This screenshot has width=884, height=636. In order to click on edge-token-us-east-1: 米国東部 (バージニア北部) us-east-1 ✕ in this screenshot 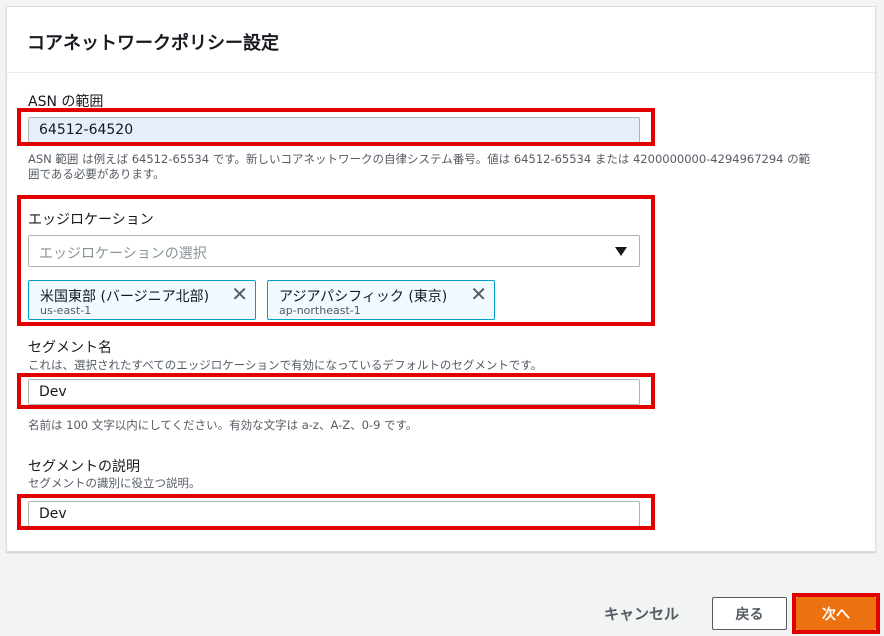, I will do `click(142, 300)`.